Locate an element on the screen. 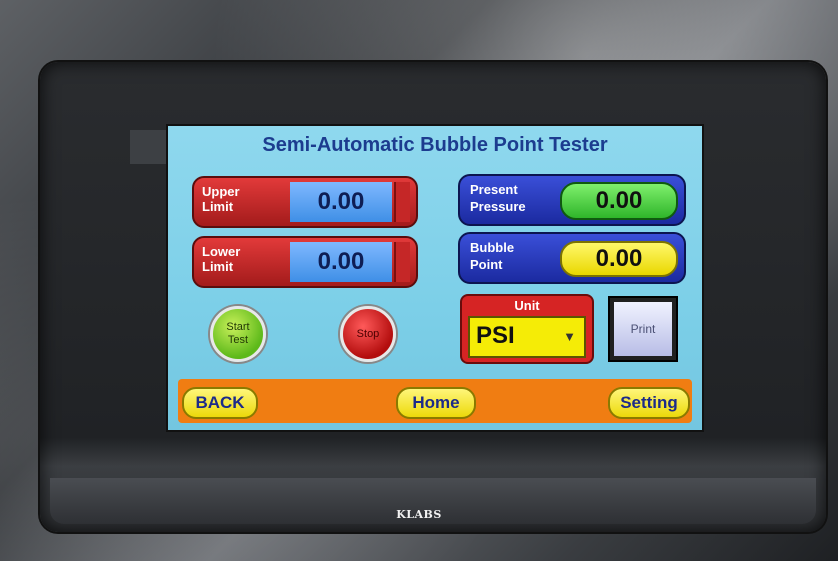 The width and height of the screenshot is (838, 561). dropdown-arrow-icon: ▼ is located at coordinates (569, 336).